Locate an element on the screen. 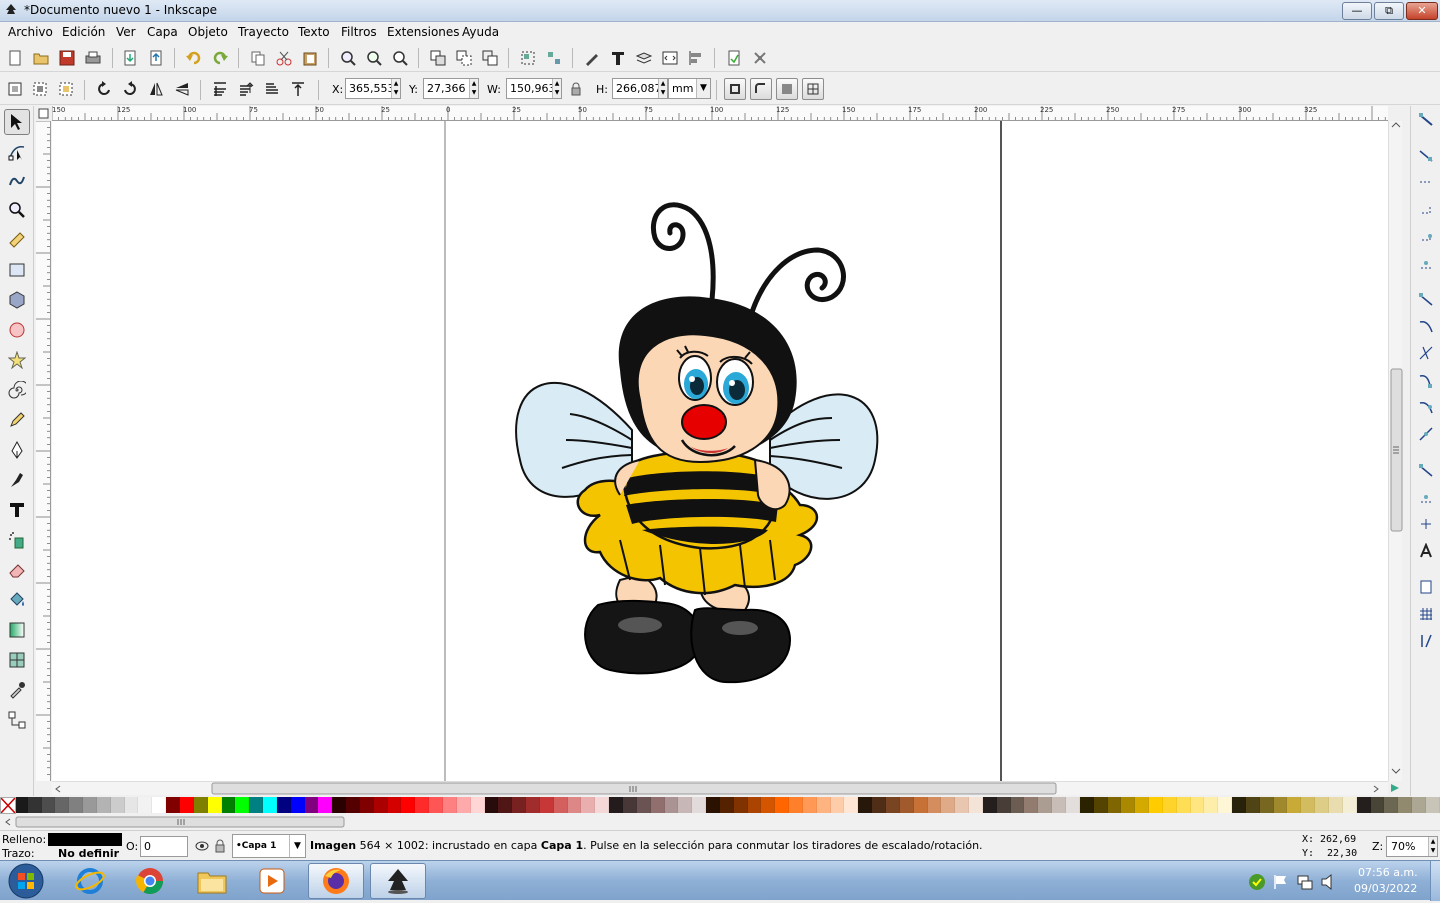 This screenshot has width=1440, height=903. snap-bbox-corner-icon is located at coordinates (1426, 209).